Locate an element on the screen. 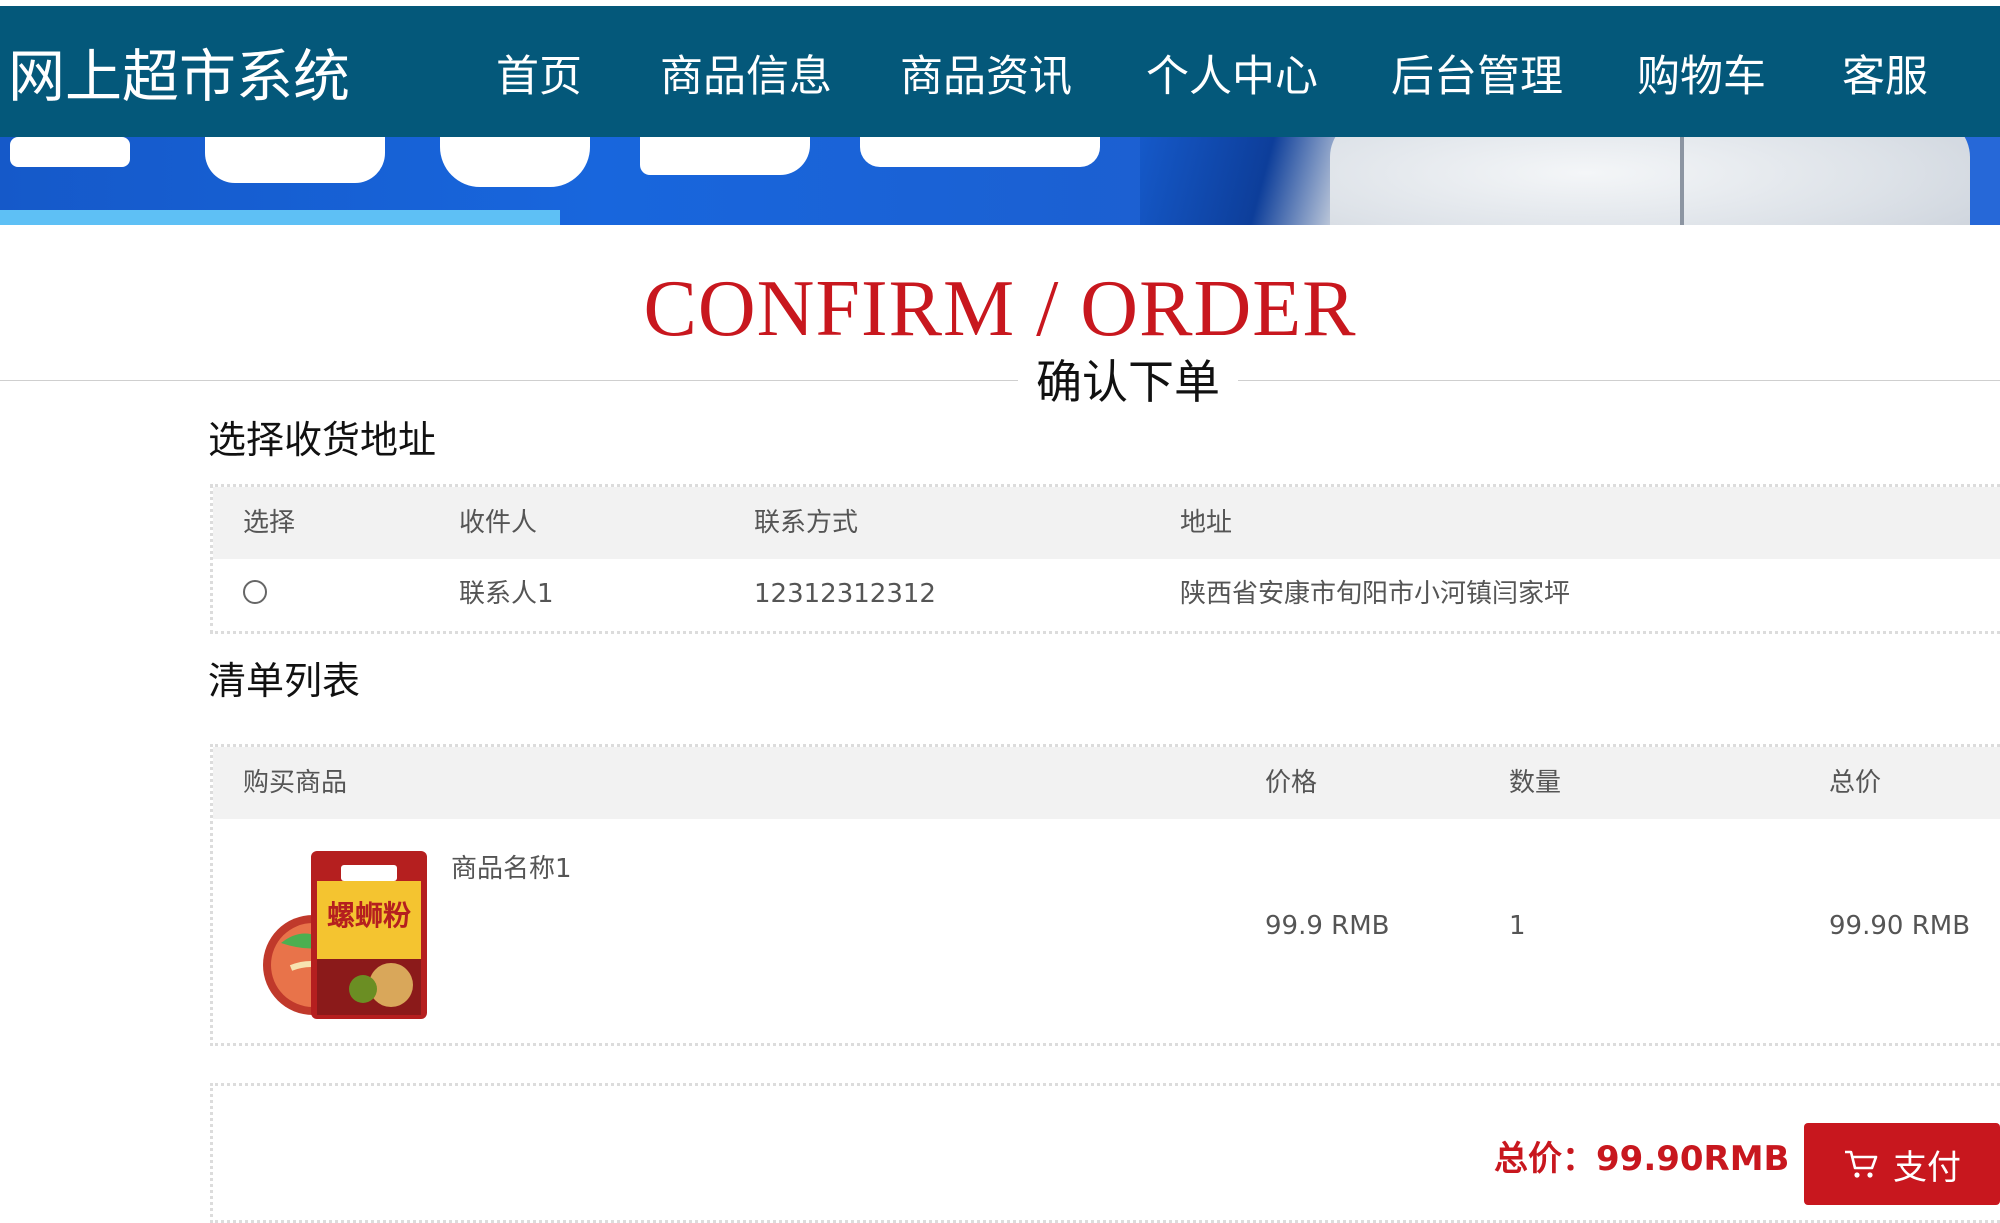 The height and width of the screenshot is (1223, 2000). order-total: 总价：99.90RMB is located at coordinates (1642, 1159).